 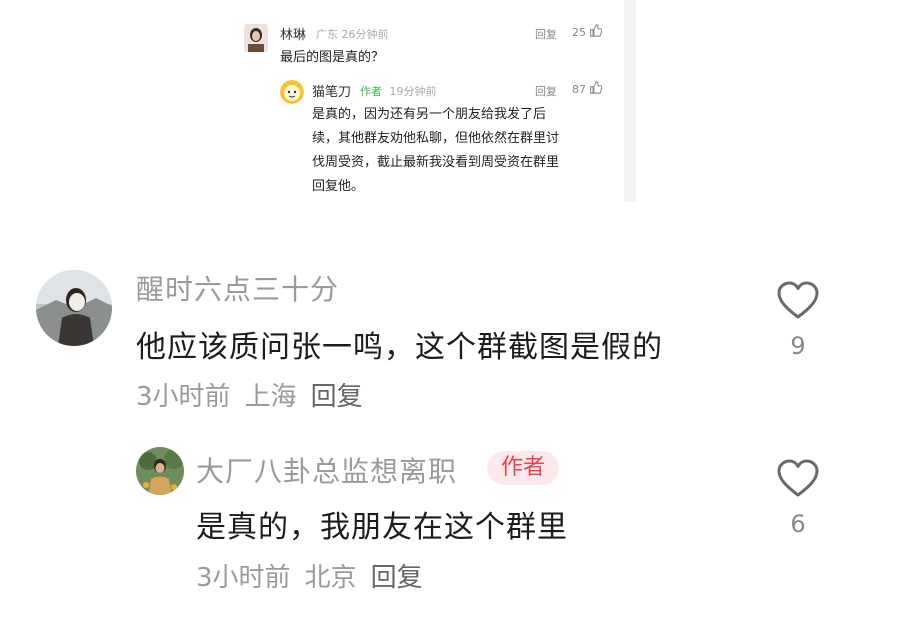 I want to click on author-tag: 作者, so click(x=371, y=91).